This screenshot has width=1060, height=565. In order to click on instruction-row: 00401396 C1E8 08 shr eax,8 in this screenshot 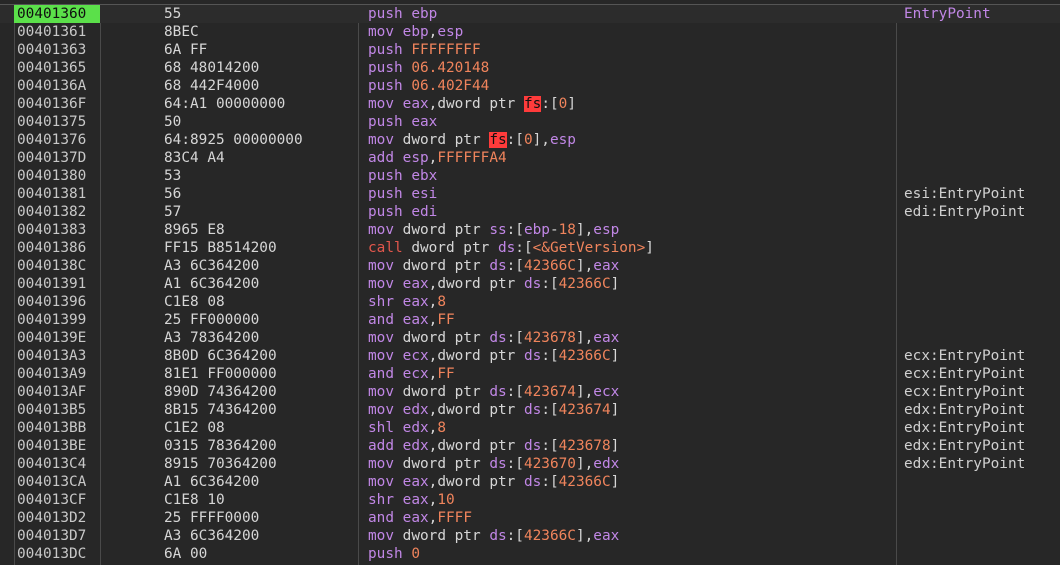, I will do `click(530, 302)`.